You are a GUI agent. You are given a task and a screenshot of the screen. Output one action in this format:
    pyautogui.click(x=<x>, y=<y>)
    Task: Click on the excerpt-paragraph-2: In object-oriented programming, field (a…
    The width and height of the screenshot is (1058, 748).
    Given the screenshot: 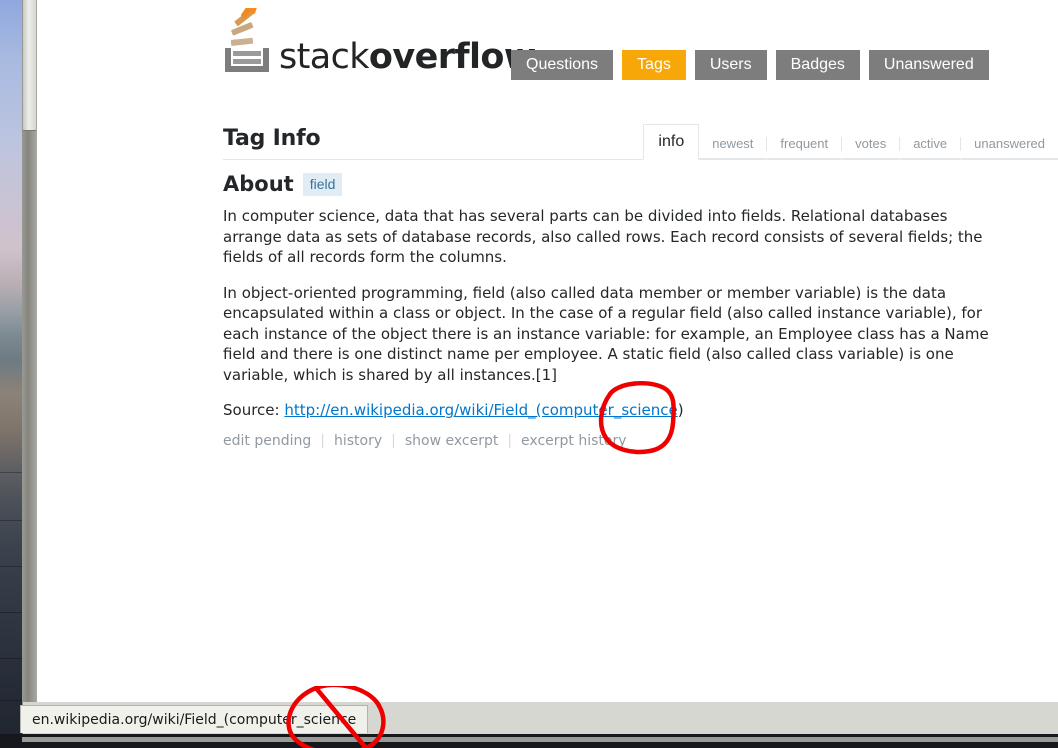 What is the action you would take?
    pyautogui.click(x=606, y=333)
    